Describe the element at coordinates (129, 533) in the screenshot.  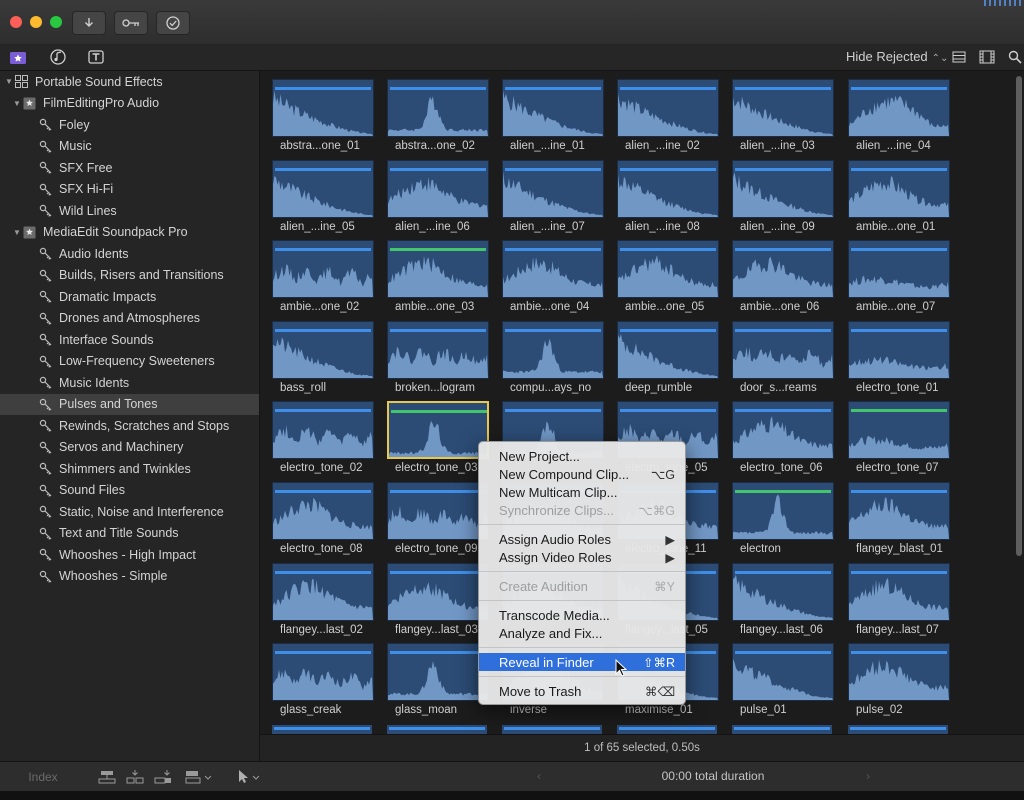
I see `sidebar-item-keyword-collection: Text and Title Sounds` at that location.